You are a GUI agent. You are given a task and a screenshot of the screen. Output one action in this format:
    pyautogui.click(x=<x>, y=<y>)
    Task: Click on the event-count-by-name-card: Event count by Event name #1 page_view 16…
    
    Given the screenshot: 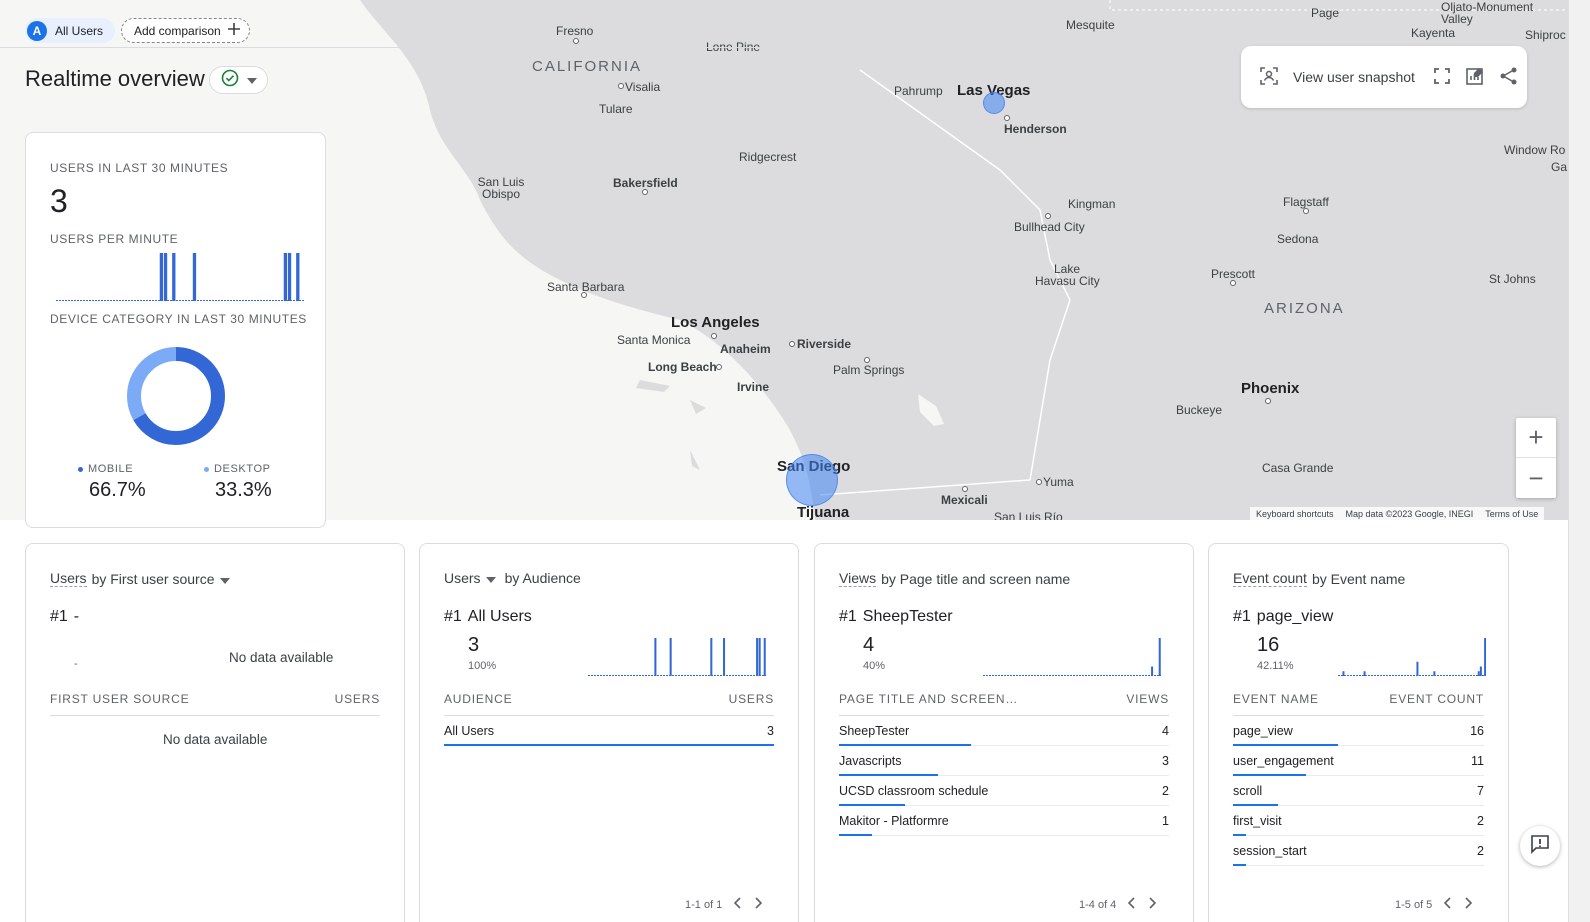 What is the action you would take?
    pyautogui.click(x=1358, y=732)
    